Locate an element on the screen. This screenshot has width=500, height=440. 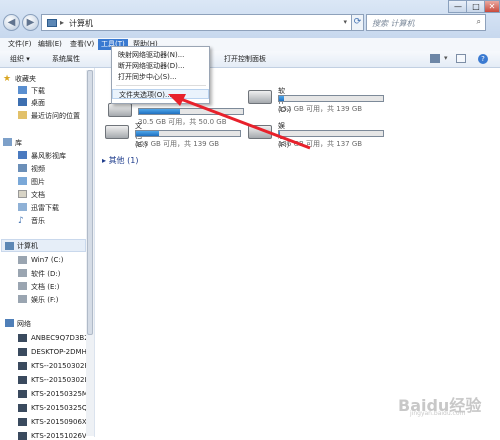
annotation-arrow is located at coordinates (239, 122).